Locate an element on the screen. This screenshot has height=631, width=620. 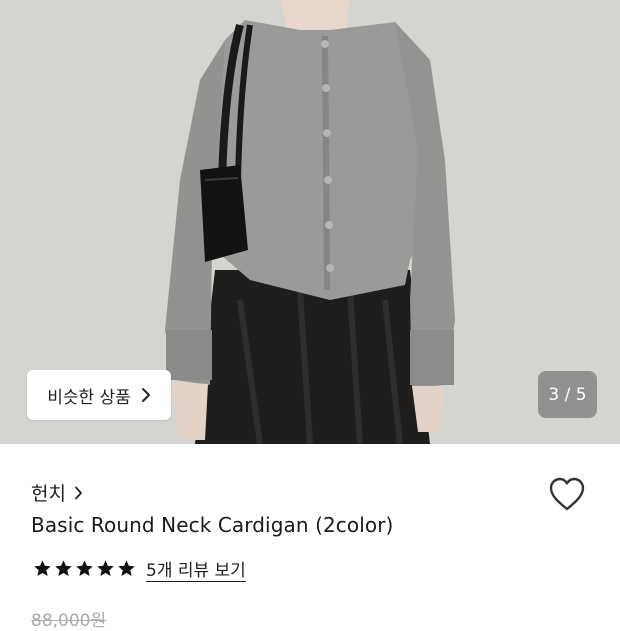
original-price: 88,000원 is located at coordinates (69, 621).